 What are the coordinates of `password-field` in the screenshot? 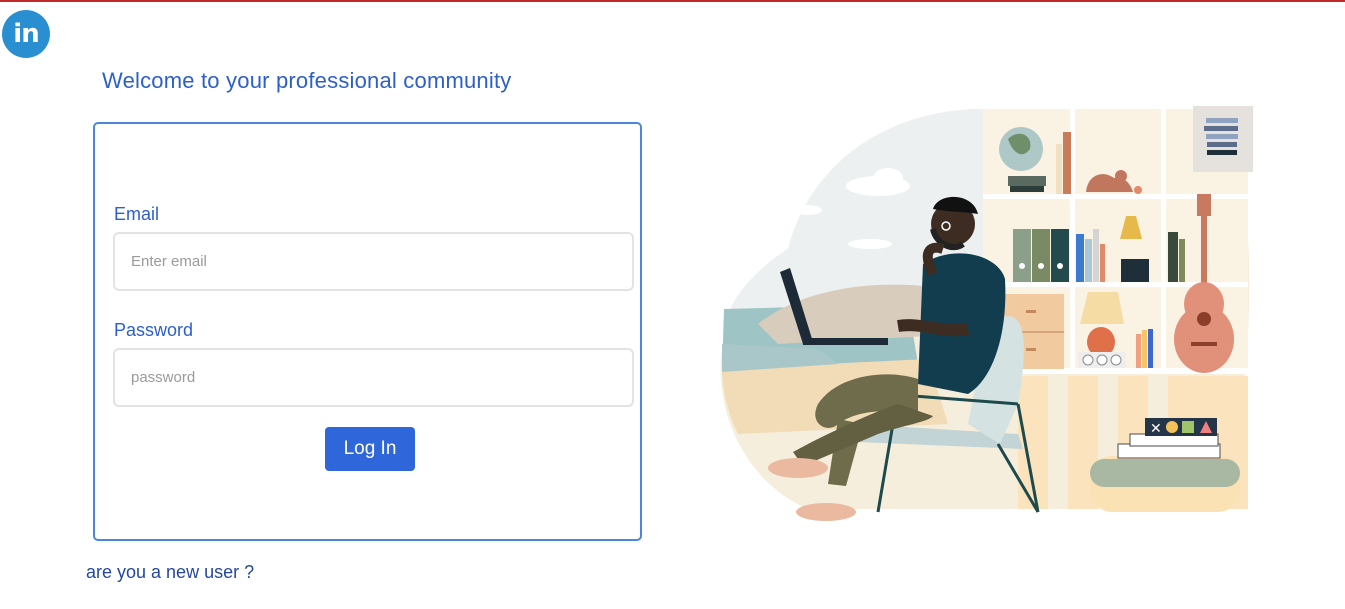 It's located at (373, 377).